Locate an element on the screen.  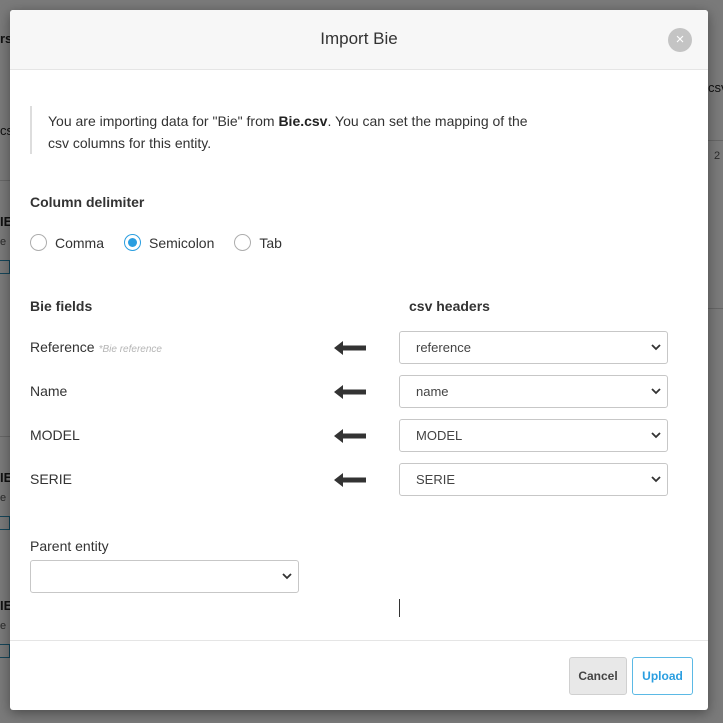
delimiter-label: Column delimiter is located at coordinates (87, 202).